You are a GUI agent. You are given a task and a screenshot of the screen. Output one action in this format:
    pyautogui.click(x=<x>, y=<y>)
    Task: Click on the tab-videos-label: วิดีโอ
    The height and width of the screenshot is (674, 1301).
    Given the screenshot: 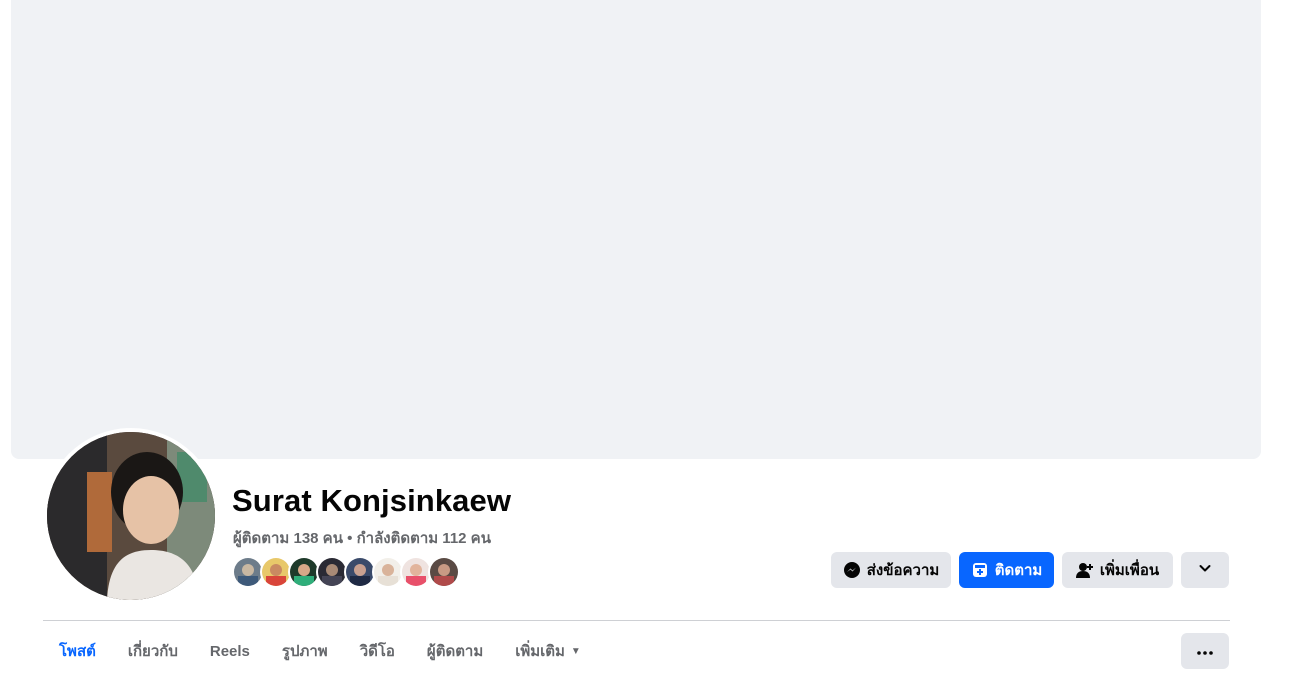 What is the action you would take?
    pyautogui.click(x=377, y=651)
    